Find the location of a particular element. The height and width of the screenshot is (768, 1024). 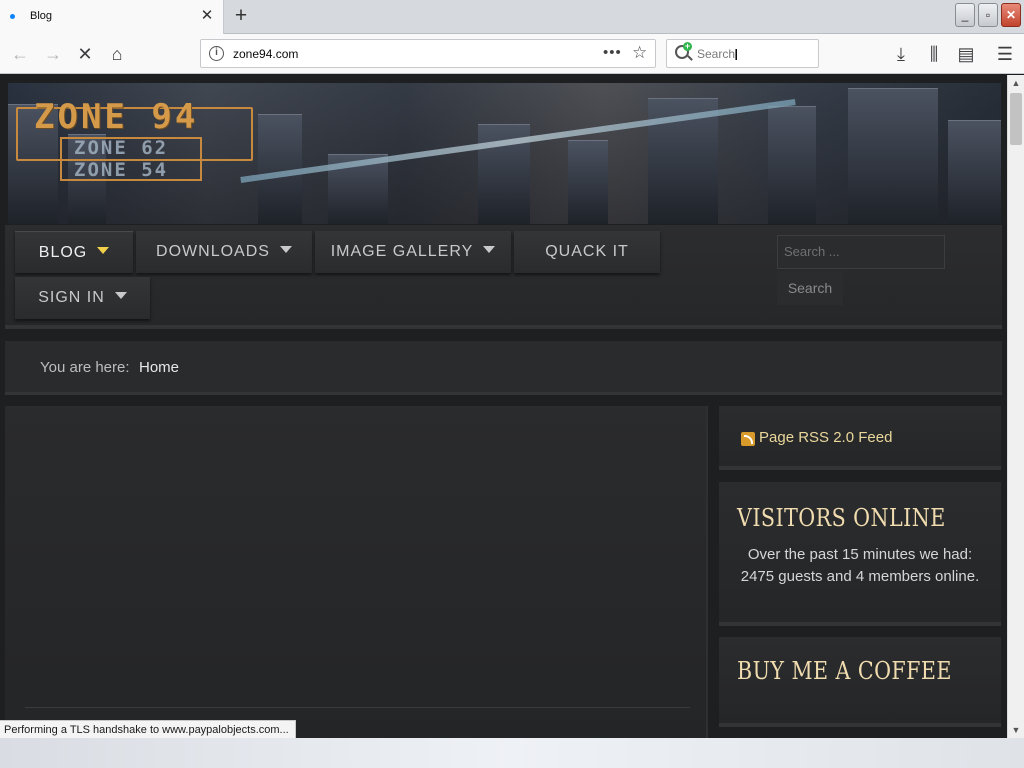

home-icon: ⌂ is located at coordinates (117, 54).